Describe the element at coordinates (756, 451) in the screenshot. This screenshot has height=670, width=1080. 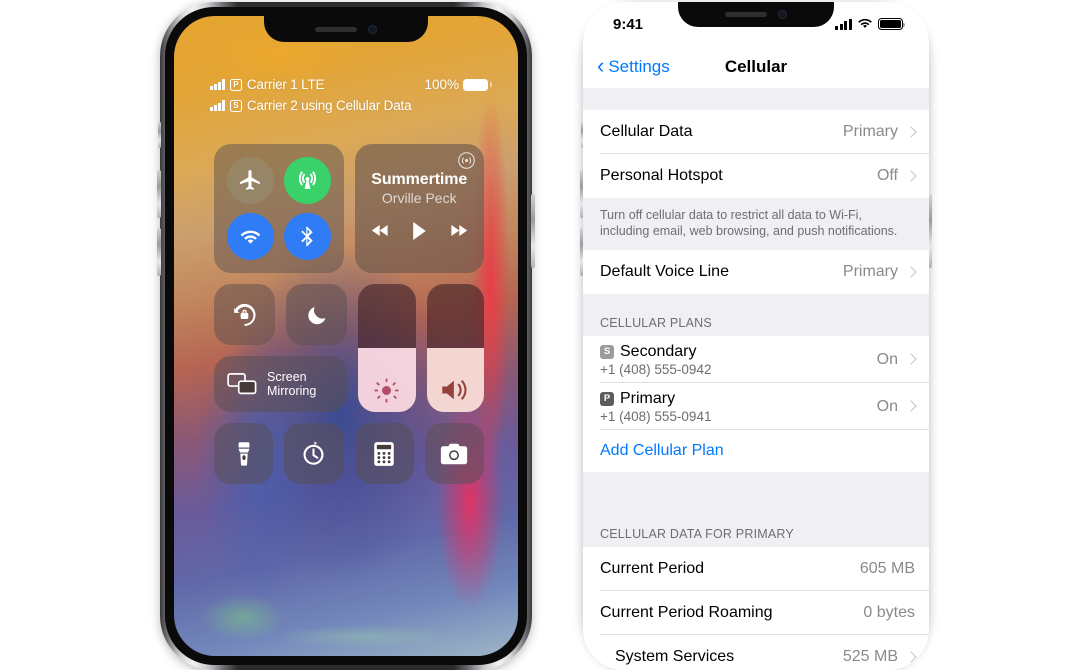
I see `add-cellular-plan-button: Add Cellular Plan` at that location.